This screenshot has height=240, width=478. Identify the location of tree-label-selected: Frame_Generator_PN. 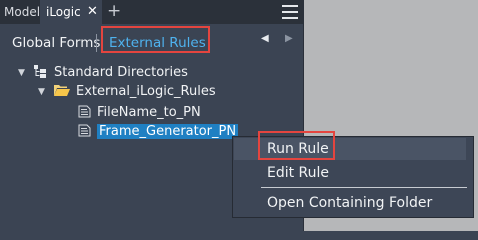
(168, 131).